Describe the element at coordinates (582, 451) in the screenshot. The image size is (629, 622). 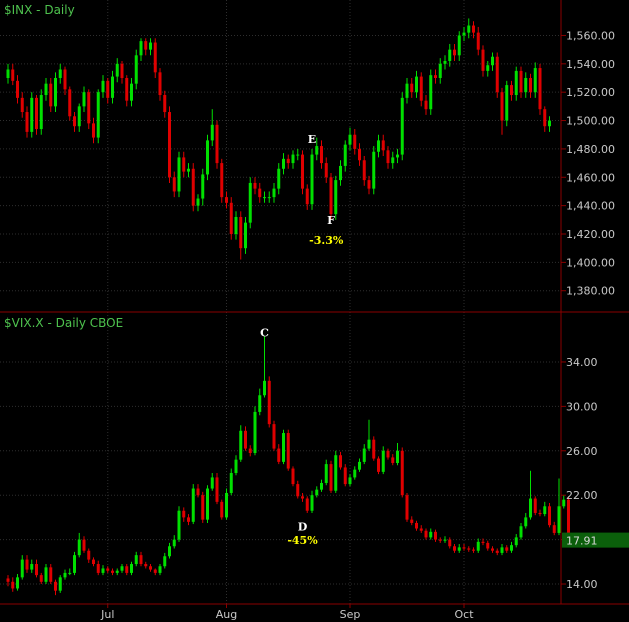
I see `y-tick-label: 26.00` at that location.